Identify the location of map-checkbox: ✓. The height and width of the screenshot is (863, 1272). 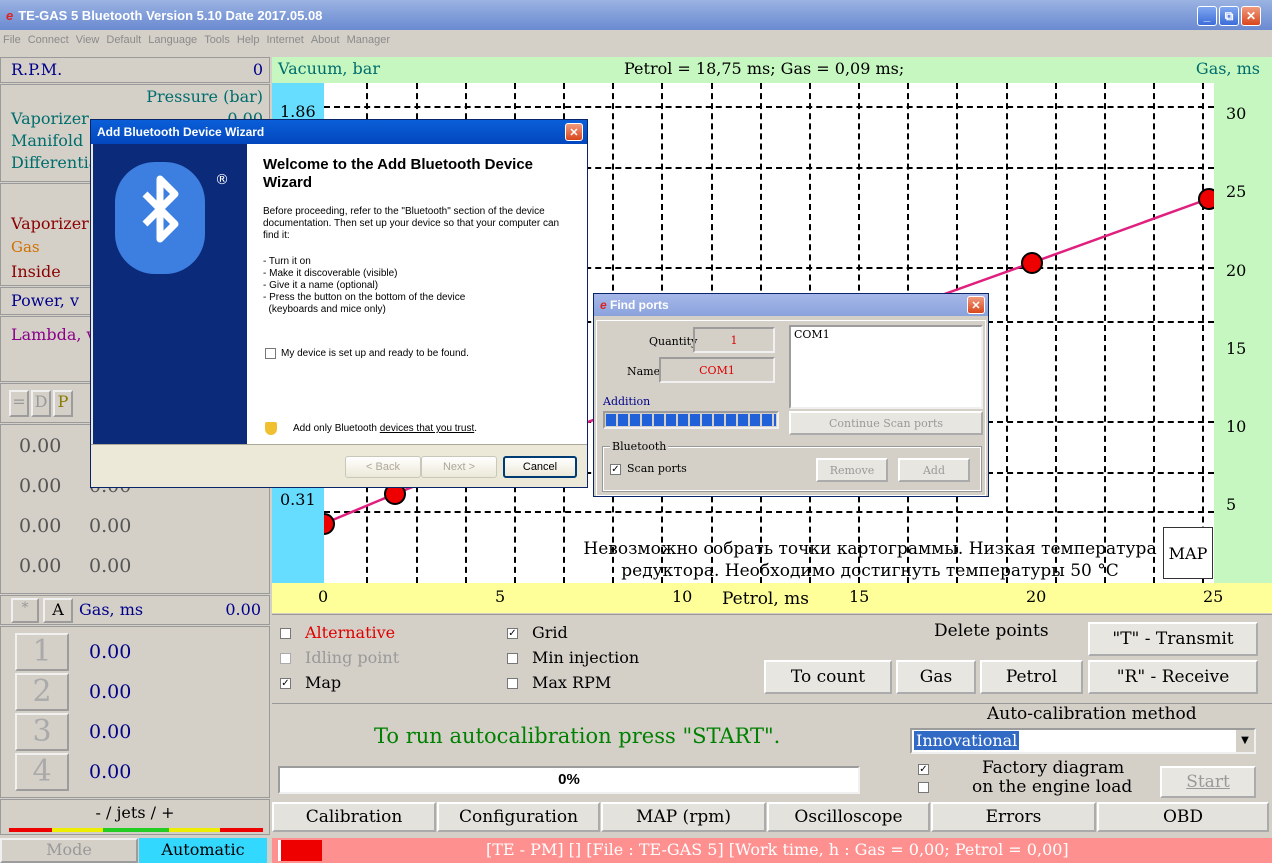
(285, 683).